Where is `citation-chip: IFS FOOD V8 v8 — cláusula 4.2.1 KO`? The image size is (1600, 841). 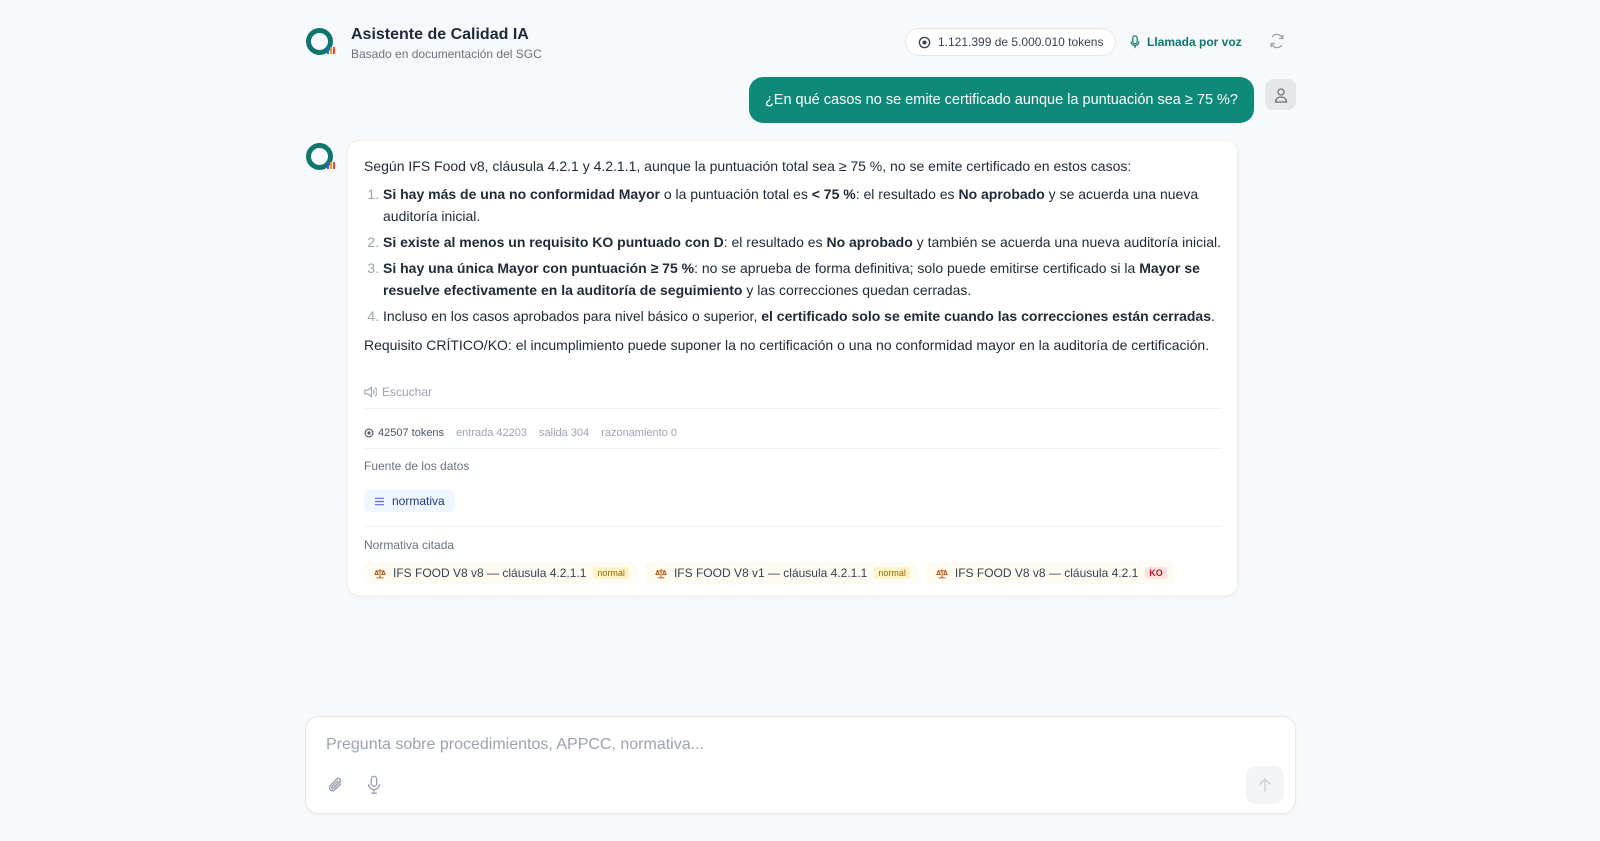
citation-chip: IFS FOOD V8 v8 — cláusula 4.2.1 KO is located at coordinates (1050, 573).